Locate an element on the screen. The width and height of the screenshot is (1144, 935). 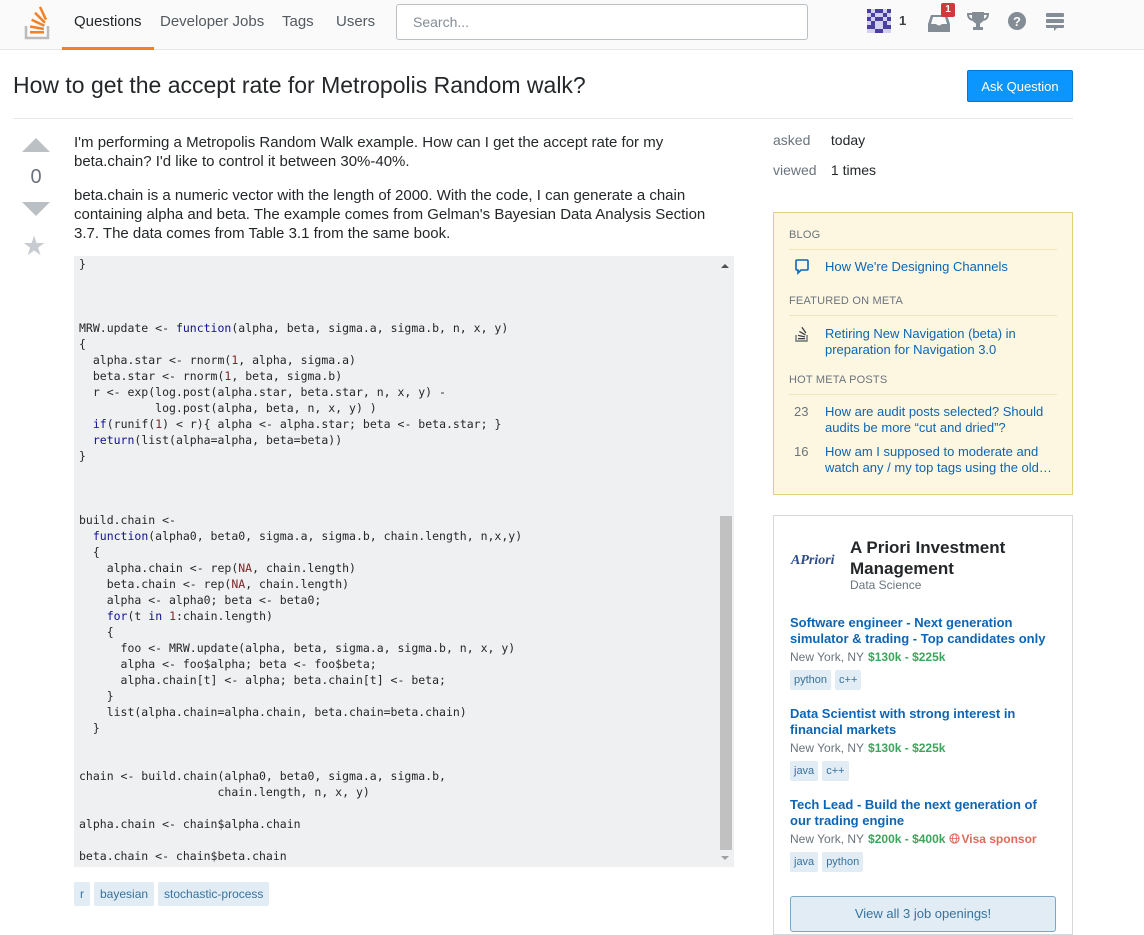
company-name: A Priori Investment Management is located at coordinates (950, 558).